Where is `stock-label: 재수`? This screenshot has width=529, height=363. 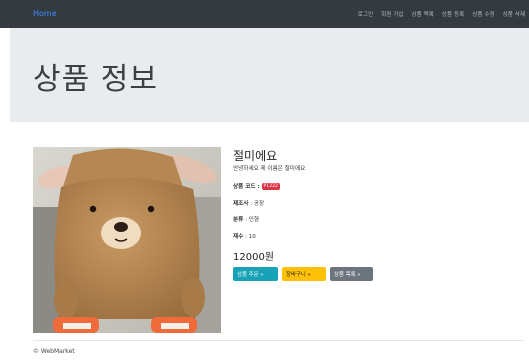 stock-label: 재수 is located at coordinates (238, 237).